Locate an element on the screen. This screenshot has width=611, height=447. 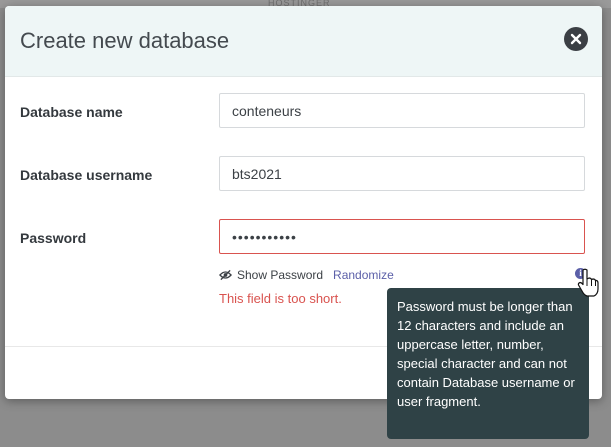
randomize-link: Randomize is located at coordinates (363, 275).